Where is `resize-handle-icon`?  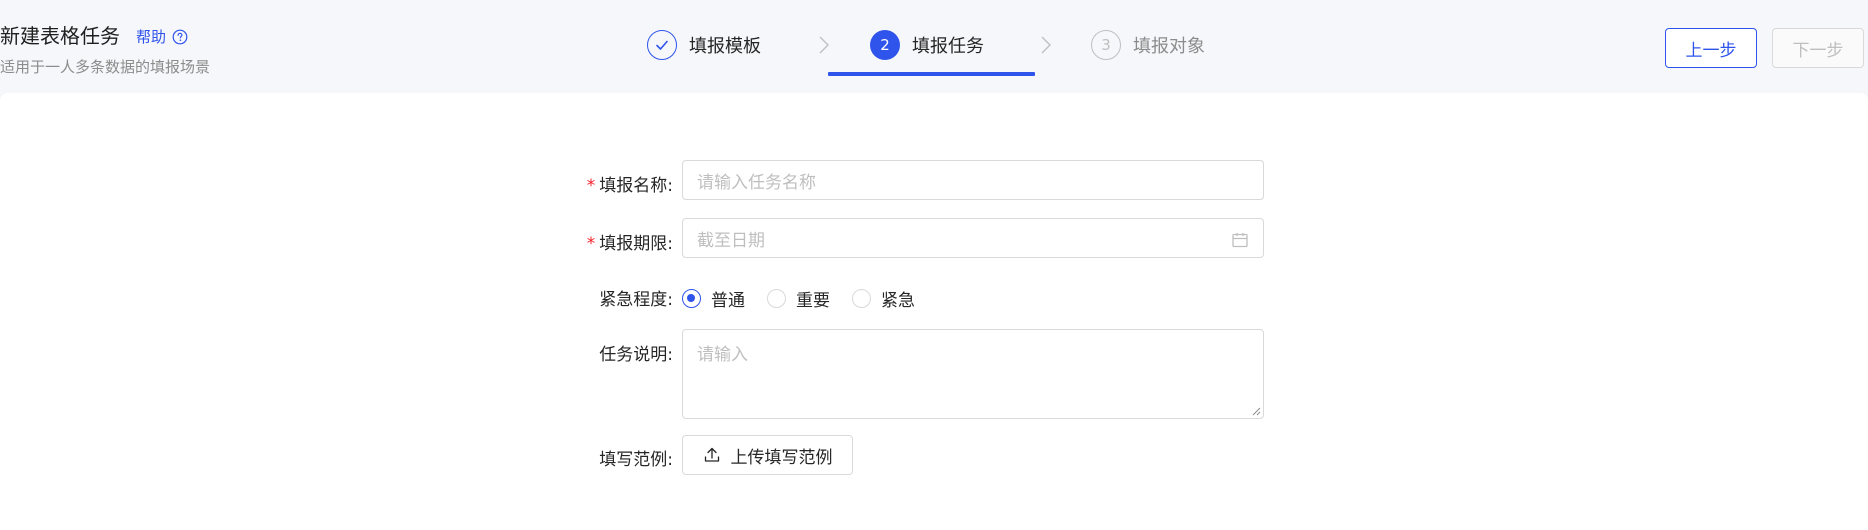
resize-handle-icon is located at coordinates (1256, 411).